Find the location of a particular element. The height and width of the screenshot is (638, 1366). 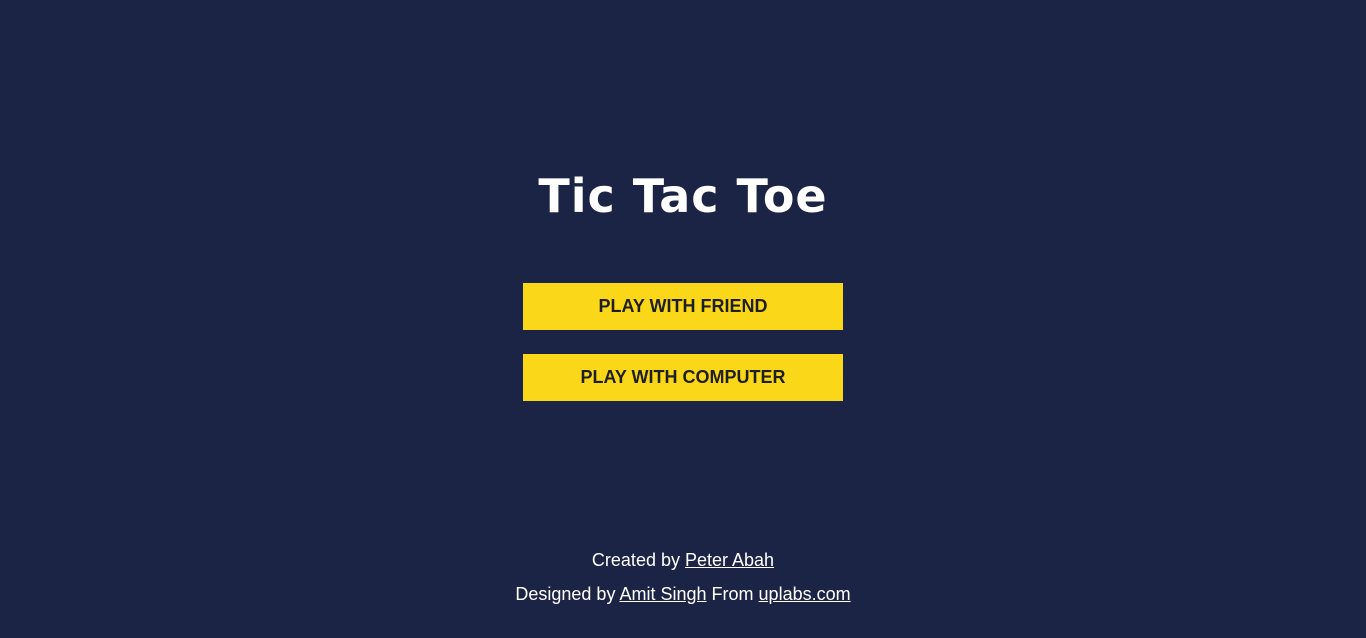

designed-by-credit: Designed by Amit Singh From uplabs.com is located at coordinates (683, 594).